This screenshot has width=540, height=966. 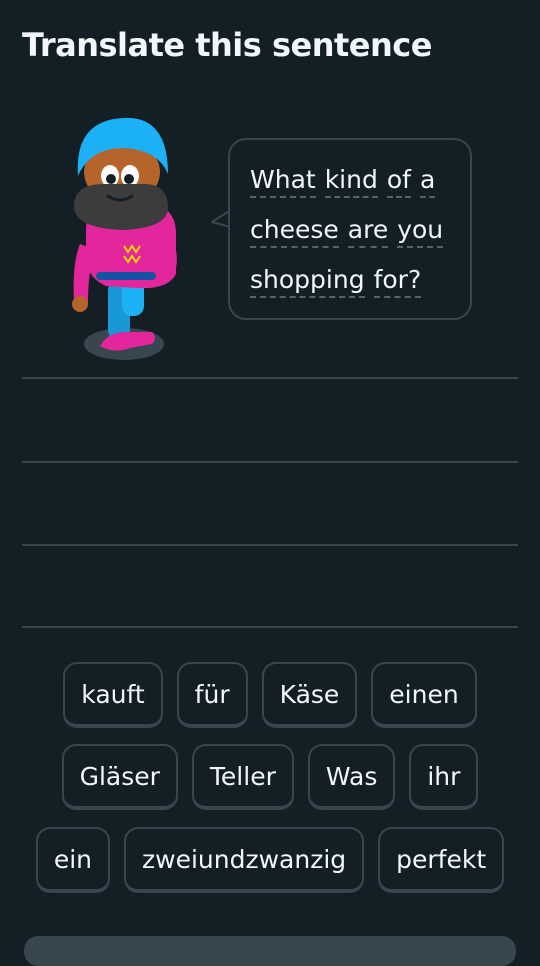 What do you see at coordinates (113, 695) in the screenshot?
I see `word-tile: kauft` at bounding box center [113, 695].